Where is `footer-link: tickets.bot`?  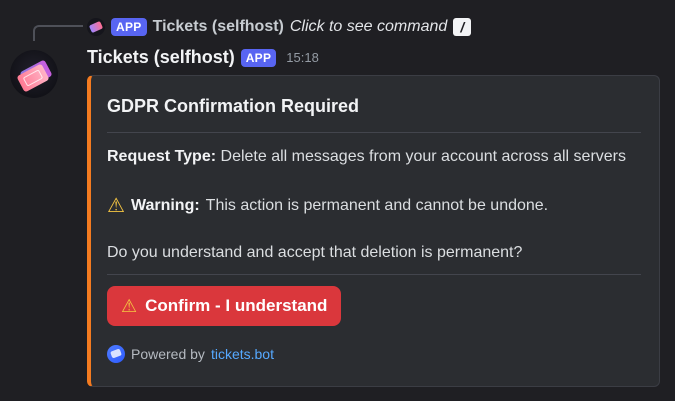
footer-link: tickets.bot is located at coordinates (242, 354).